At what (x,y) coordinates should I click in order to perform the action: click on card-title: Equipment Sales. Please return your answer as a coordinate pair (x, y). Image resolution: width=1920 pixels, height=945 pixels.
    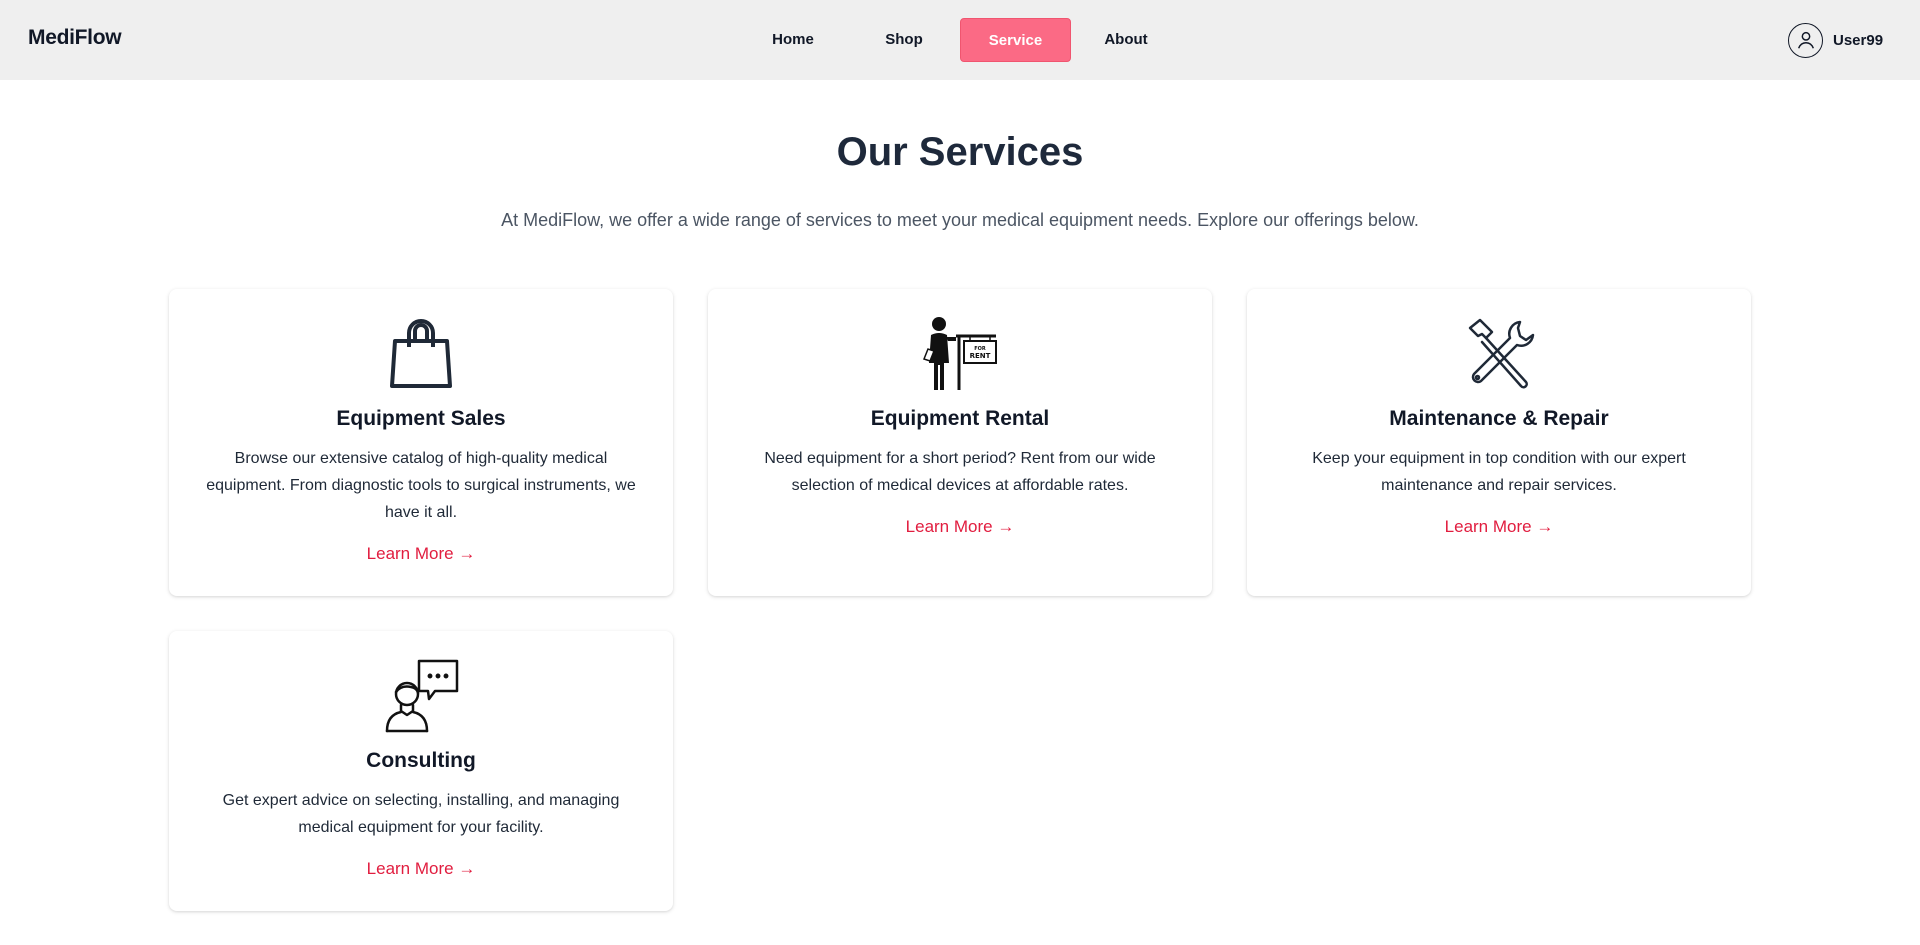
    Looking at the image, I should click on (421, 418).